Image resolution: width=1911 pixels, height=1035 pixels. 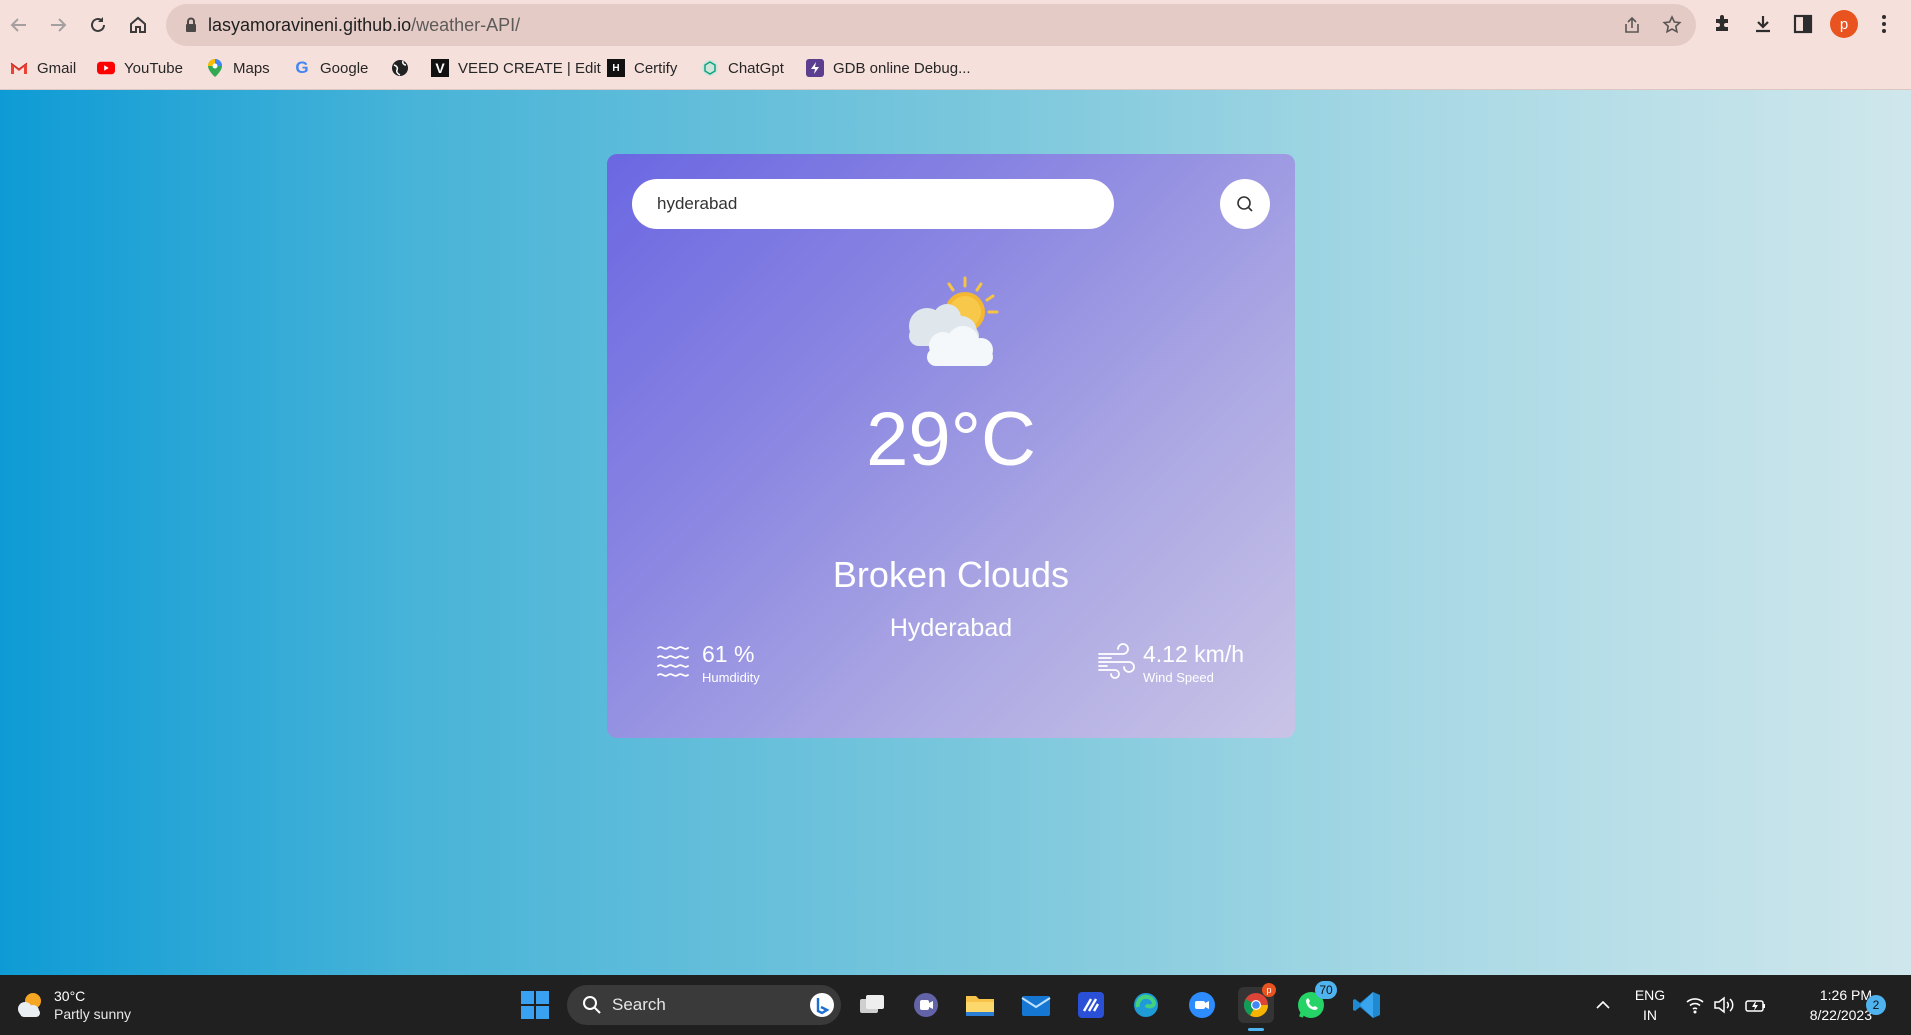 I want to click on bing-icon, so click(x=822, y=1005).